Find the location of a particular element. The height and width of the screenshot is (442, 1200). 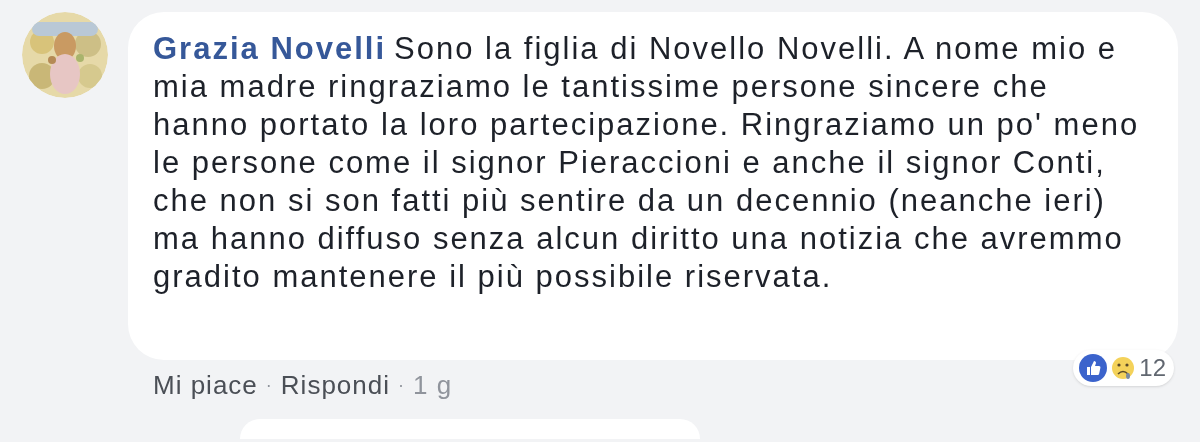

author-link: Grazia Novelli is located at coordinates (270, 48).